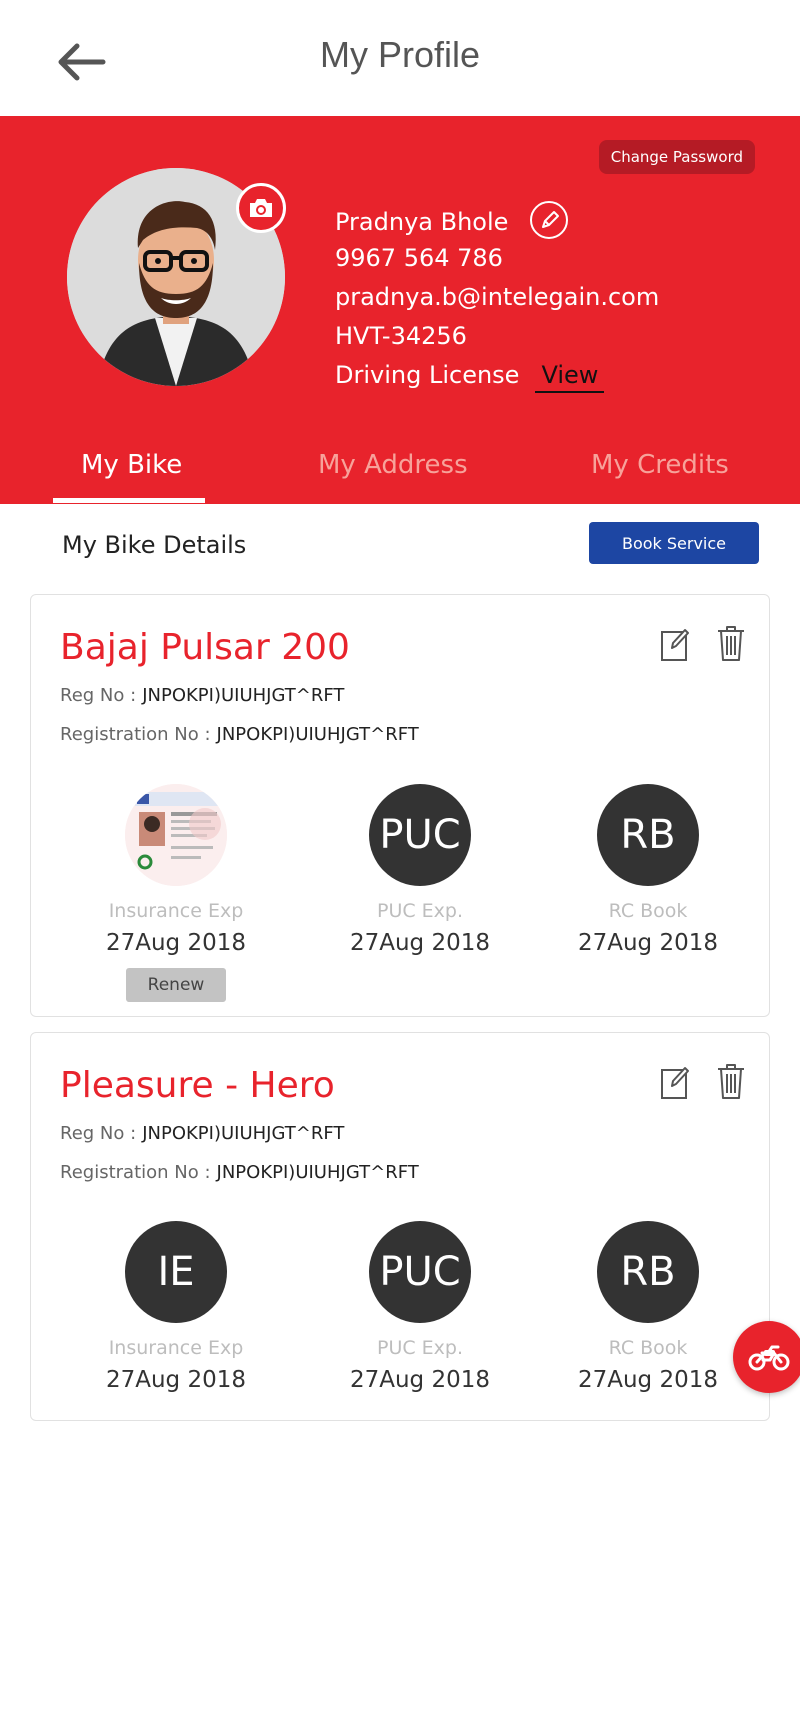 The height and width of the screenshot is (1728, 800). Describe the element at coordinates (154, 545) in the screenshot. I see `section-title: My Bike Details` at that location.